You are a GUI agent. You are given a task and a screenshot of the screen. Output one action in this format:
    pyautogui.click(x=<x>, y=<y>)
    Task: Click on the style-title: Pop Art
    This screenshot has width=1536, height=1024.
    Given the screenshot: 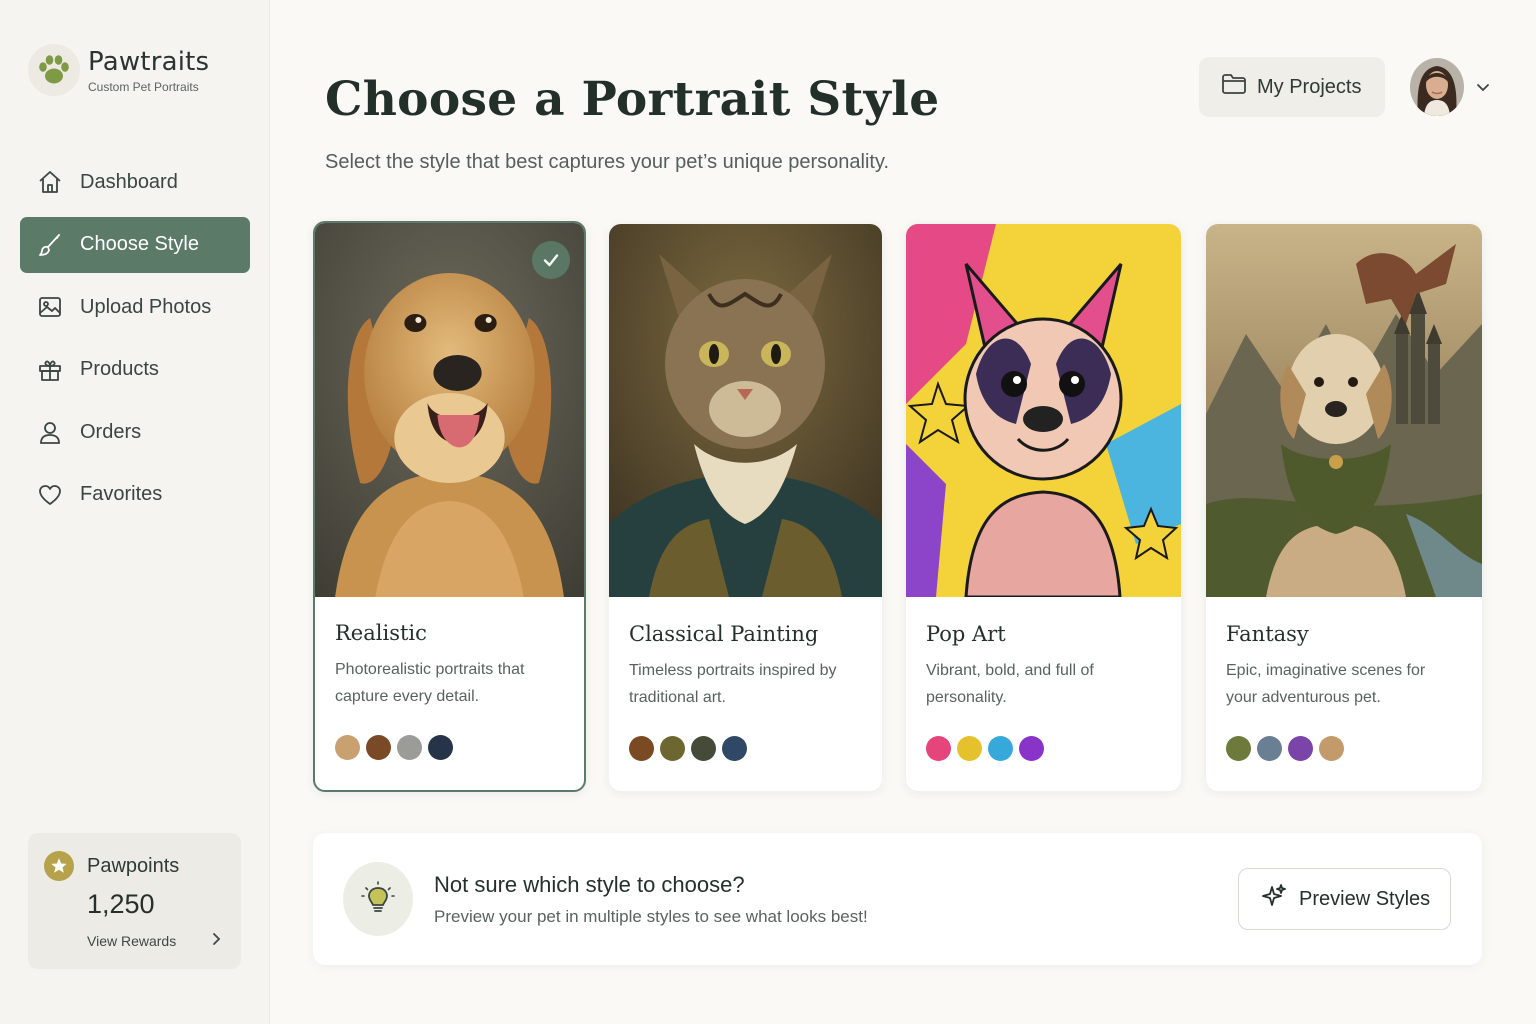 What is the action you would take?
    pyautogui.click(x=966, y=634)
    